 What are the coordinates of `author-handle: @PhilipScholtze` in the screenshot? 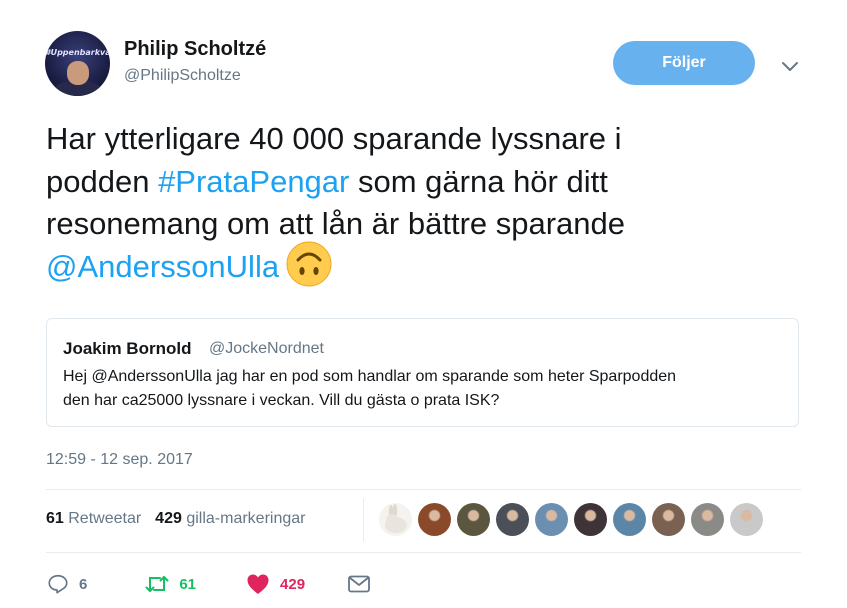 It's located at (182, 76).